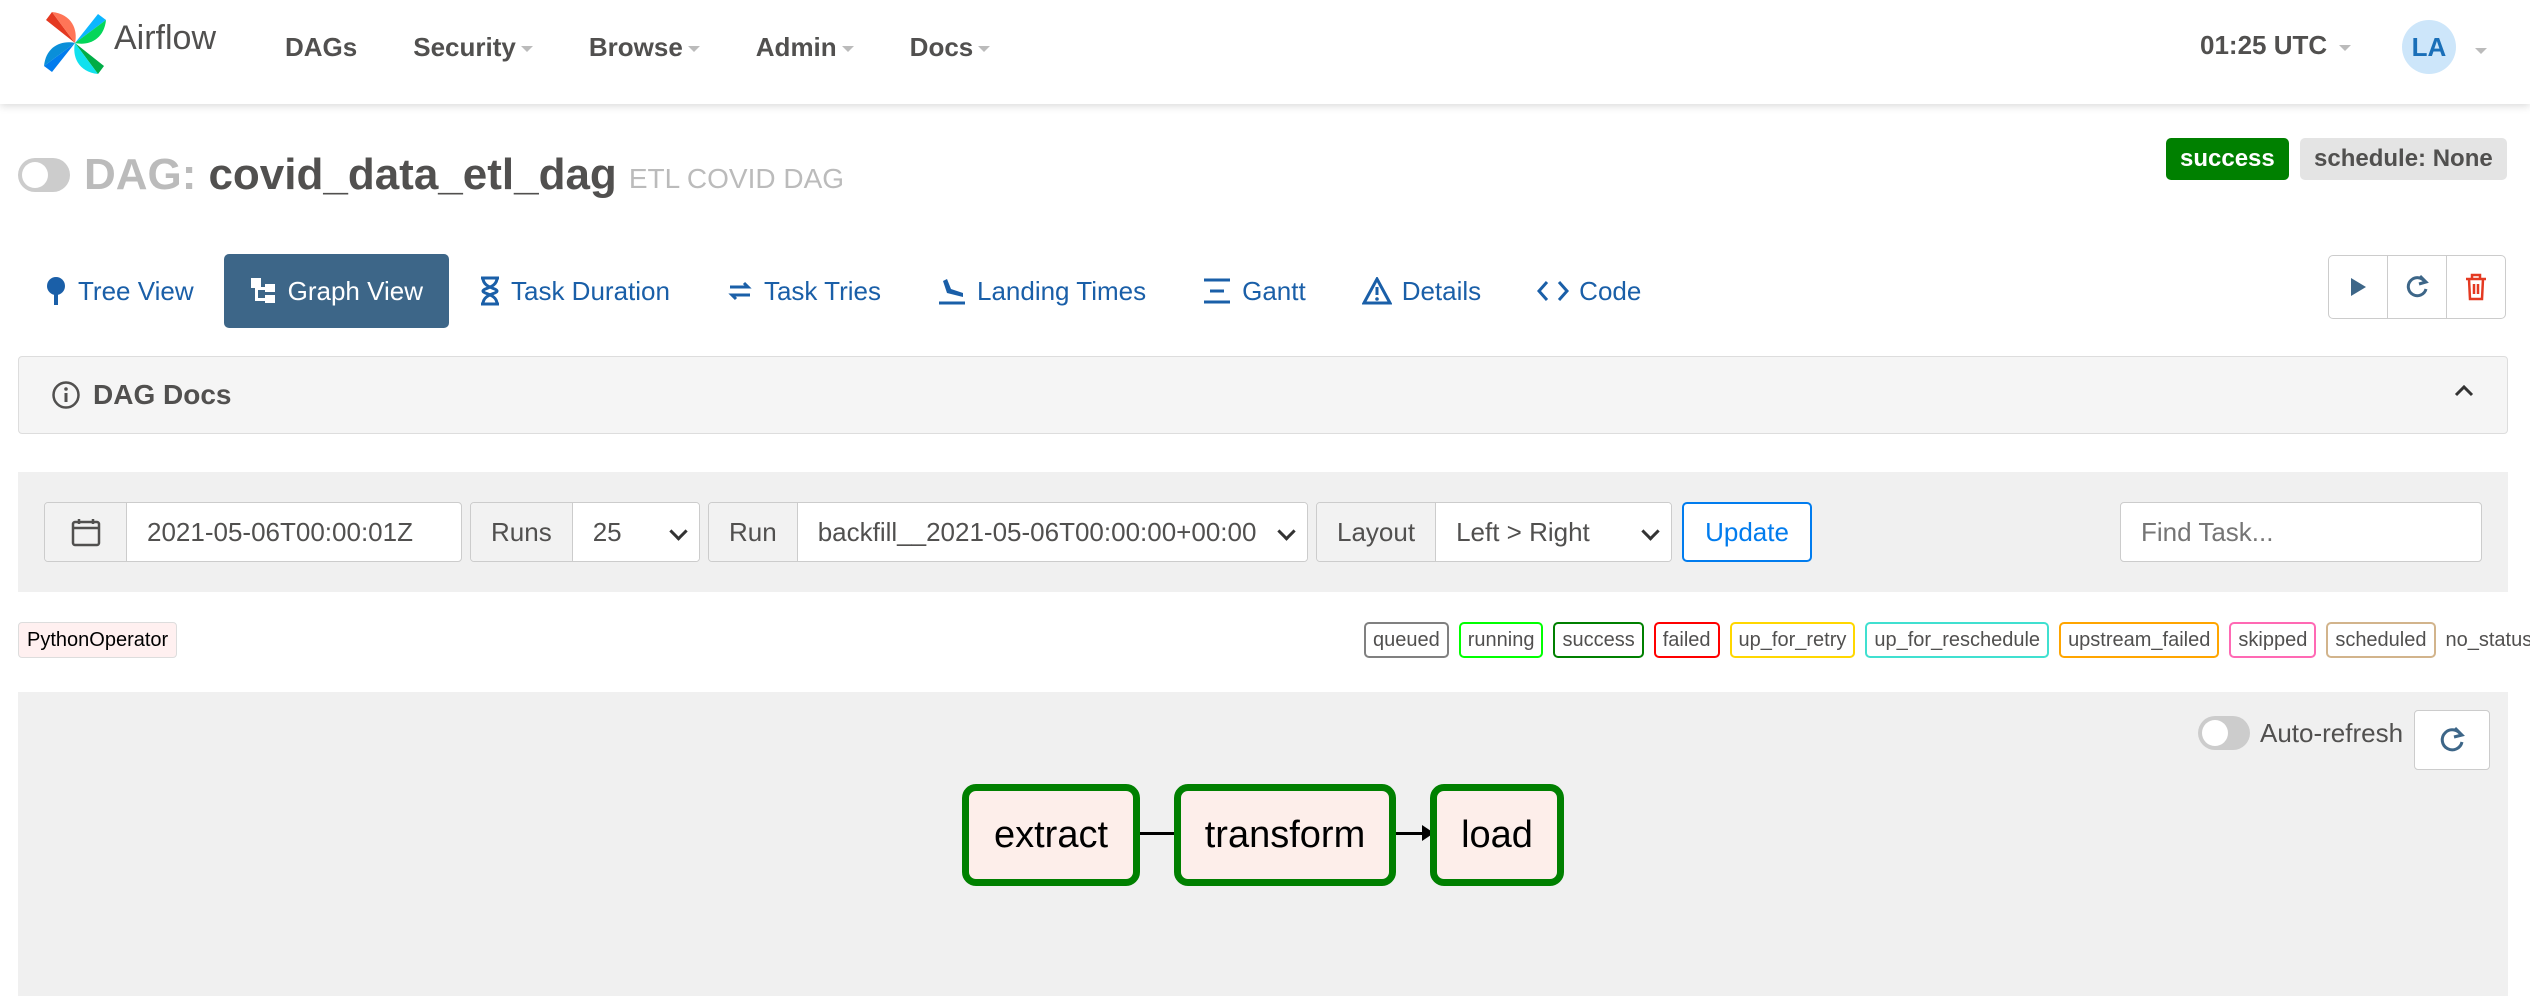  What do you see at coordinates (736, 178) in the screenshot?
I see `dag-description: ETL COVID DAG` at bounding box center [736, 178].